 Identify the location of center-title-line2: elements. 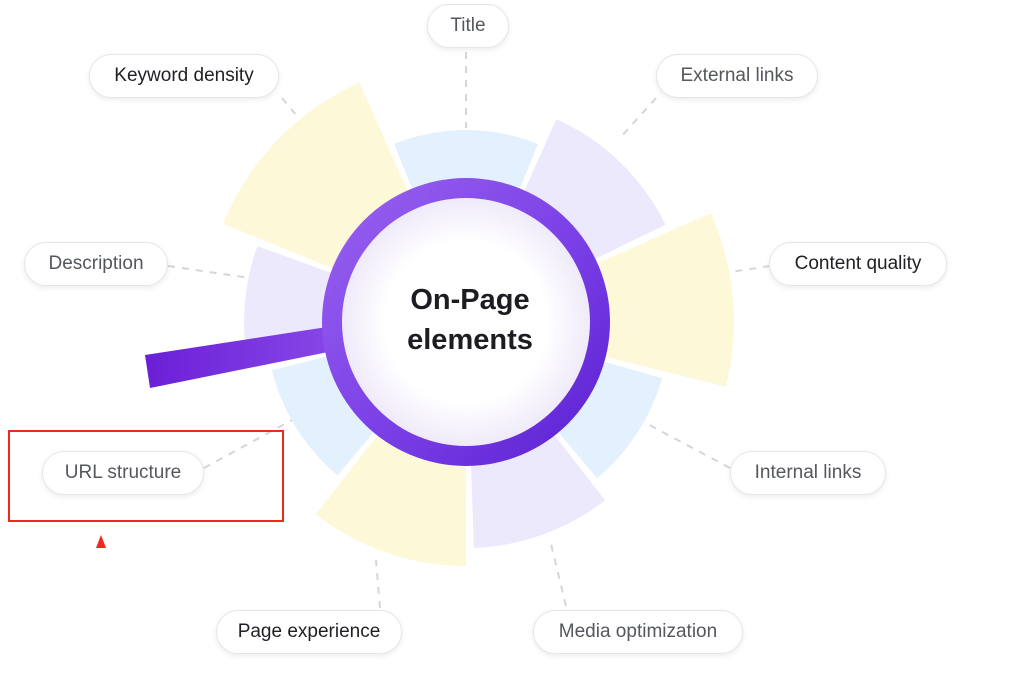
(470, 340).